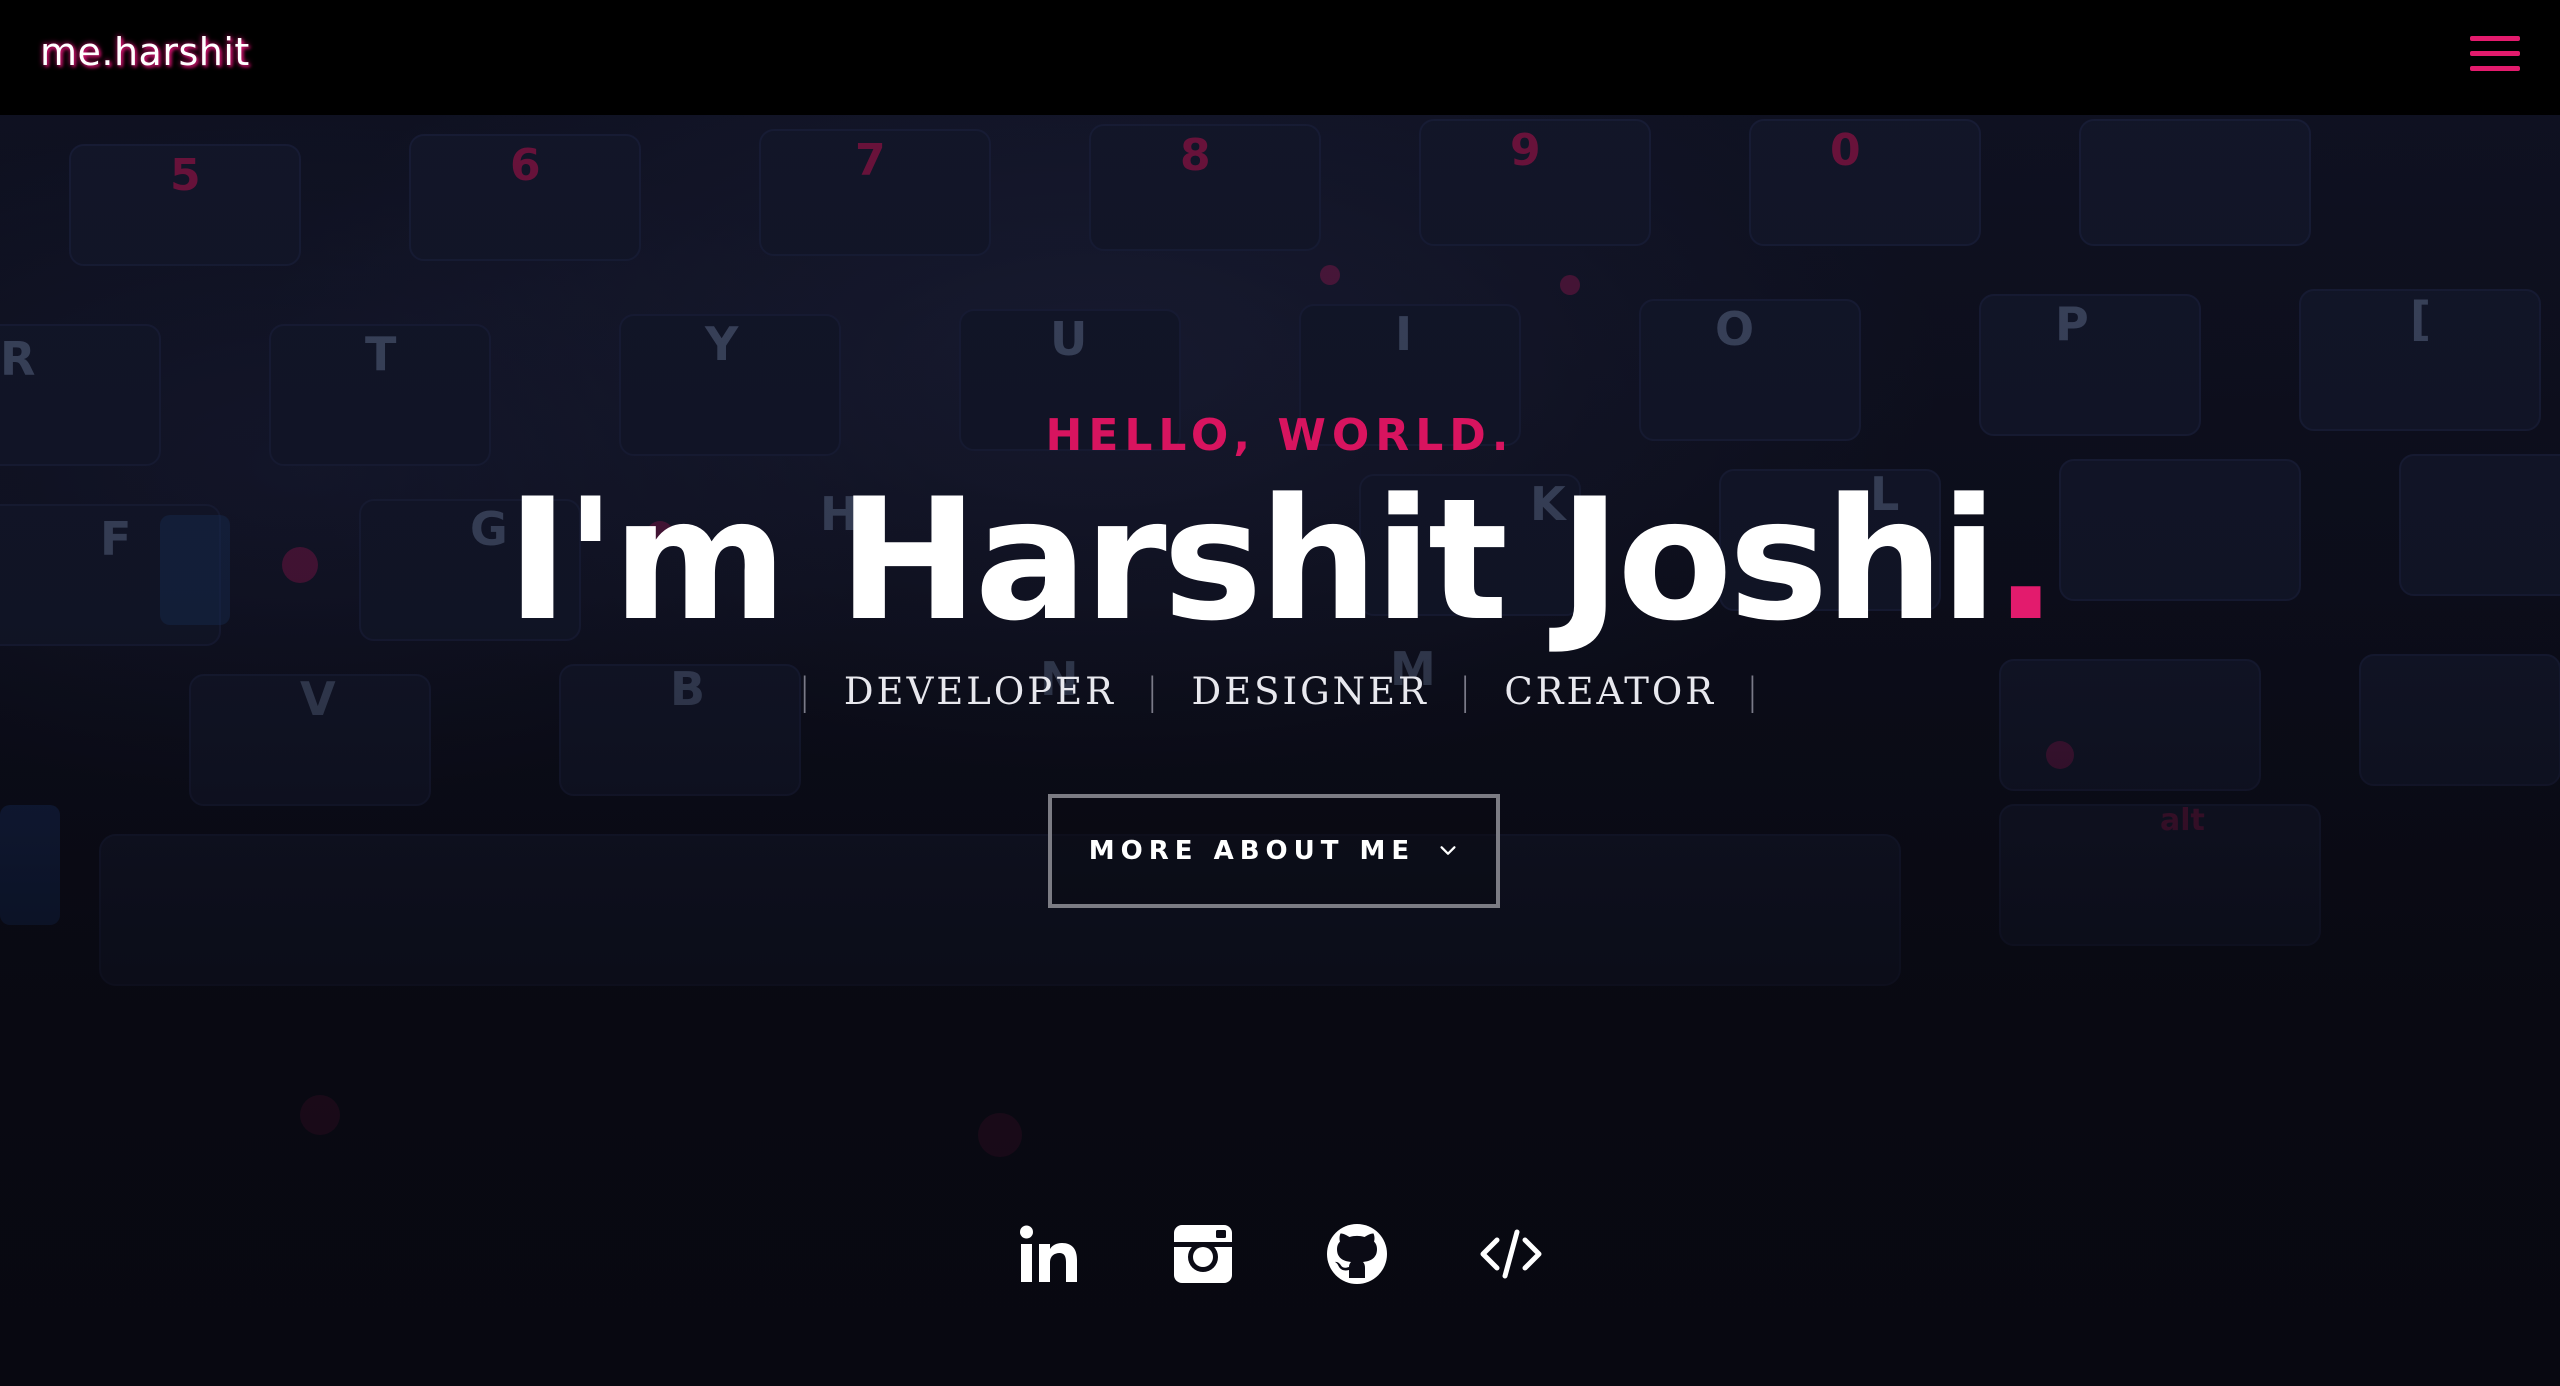 This screenshot has height=1386, width=2560. I want to click on navbar: me.harshit, so click(1280, 57).